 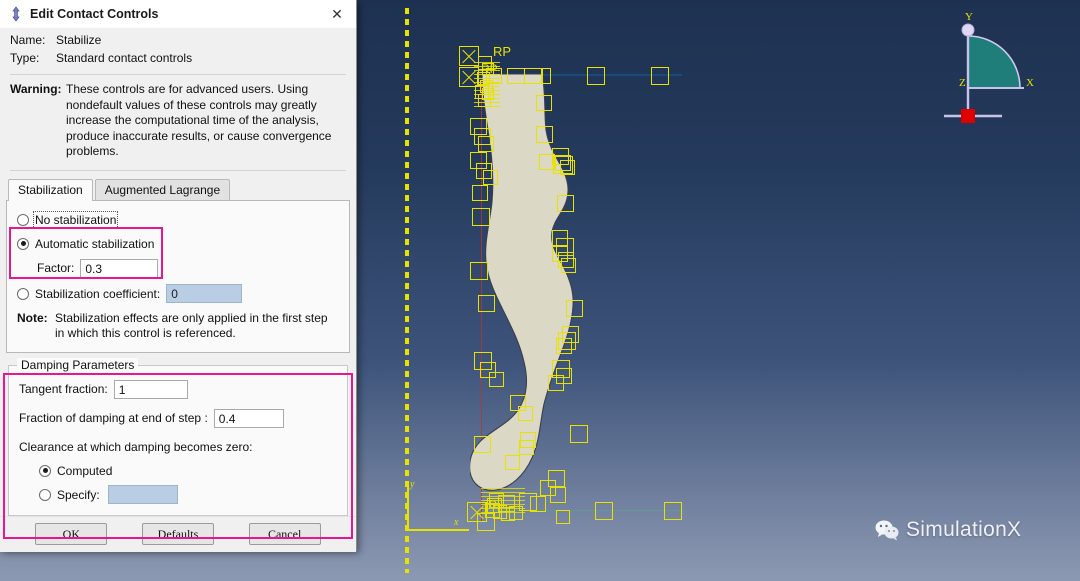 I want to click on axis-label-y: y, so click(x=412, y=484).